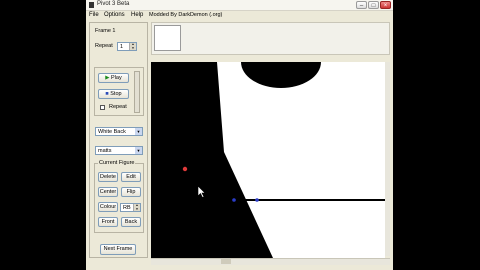 This screenshot has height=270, width=480. I want to click on colour-value-field: RB ▲ ▼, so click(130, 207).